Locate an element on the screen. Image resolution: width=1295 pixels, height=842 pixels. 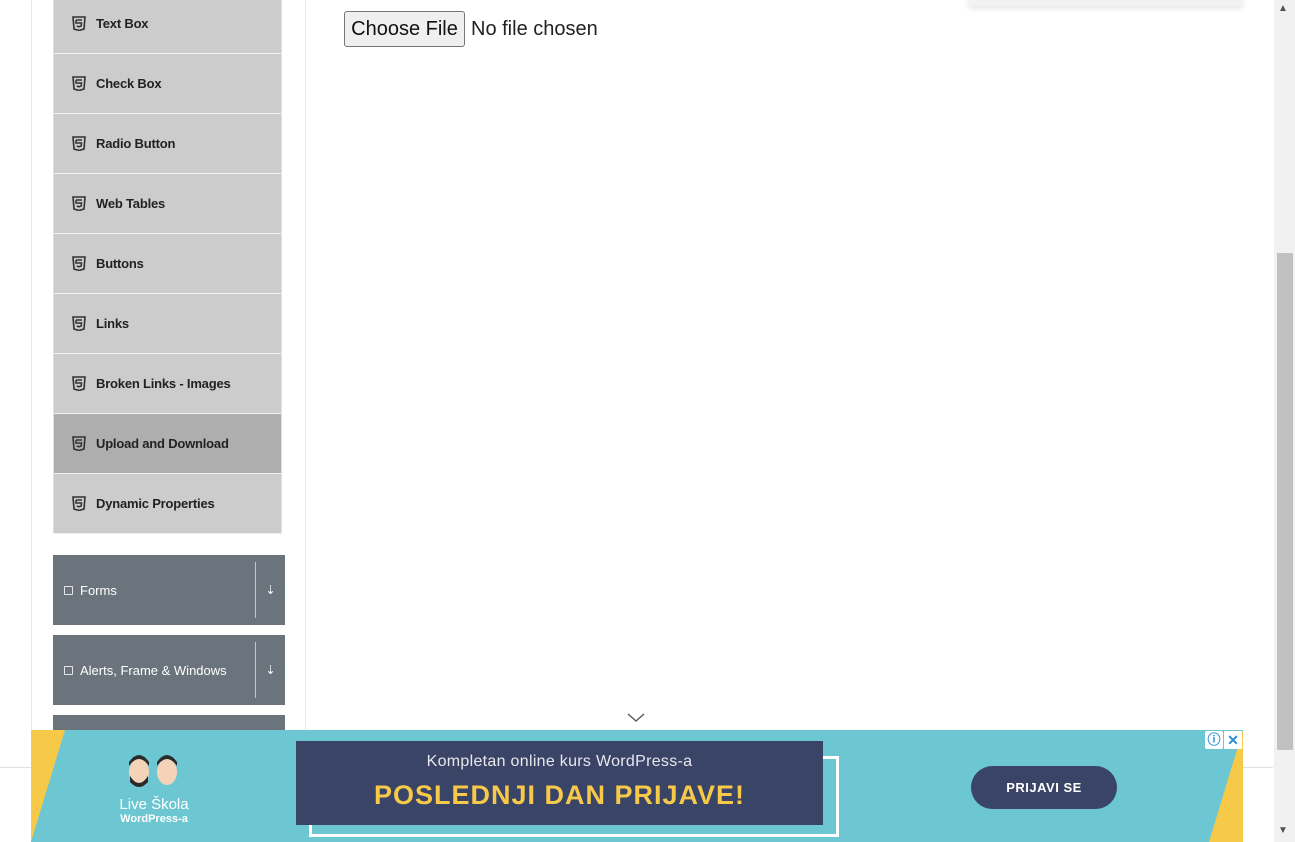
ad-logo-text: Live Škola WordPress-a is located at coordinates (154, 810).